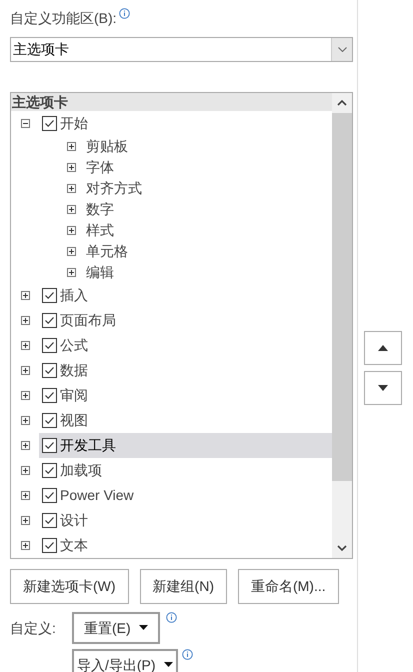  I want to click on tree-item: 公式, so click(185, 345).